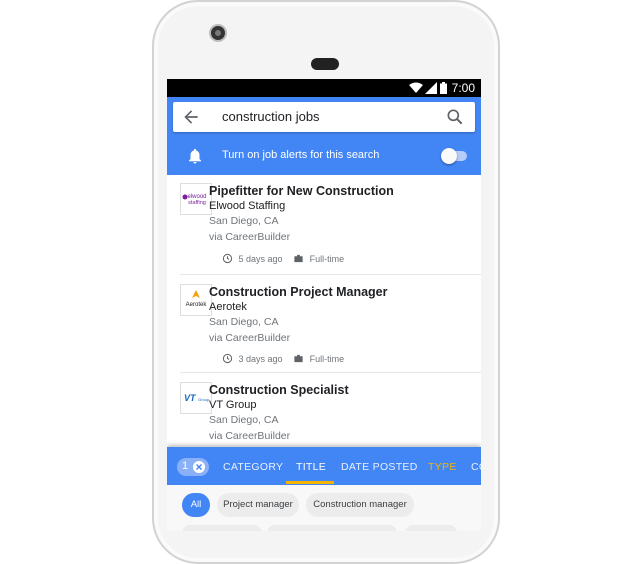  What do you see at coordinates (185, 466) in the screenshot?
I see `active-filter-count: 1` at bounding box center [185, 466].